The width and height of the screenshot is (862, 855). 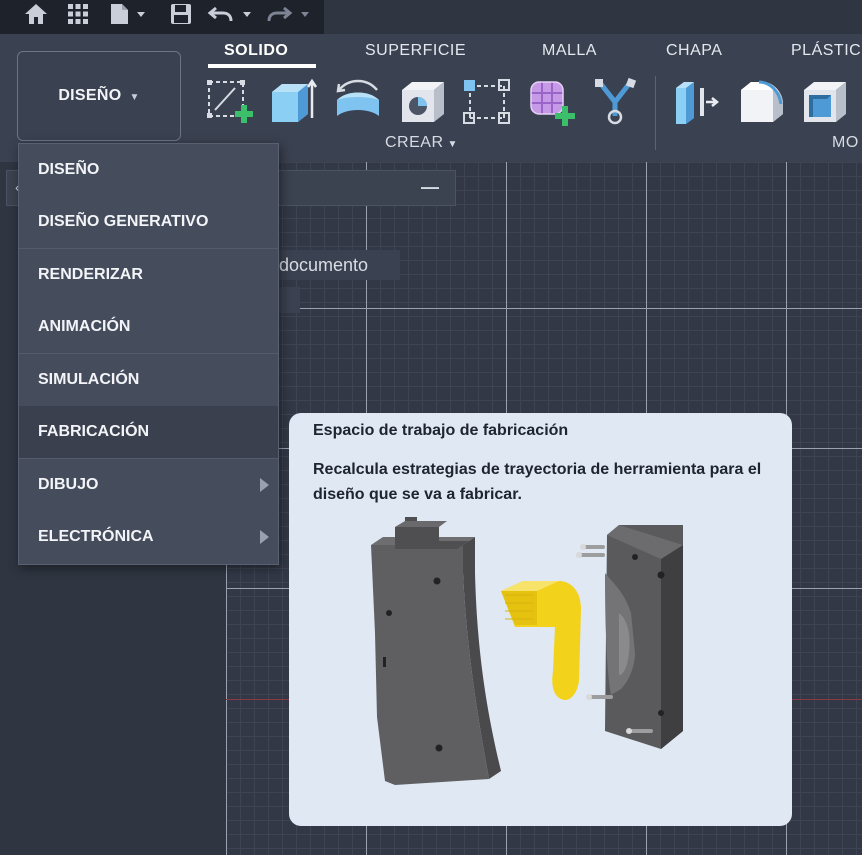 What do you see at coordinates (231, 14) in the screenshot?
I see `undo-icon` at bounding box center [231, 14].